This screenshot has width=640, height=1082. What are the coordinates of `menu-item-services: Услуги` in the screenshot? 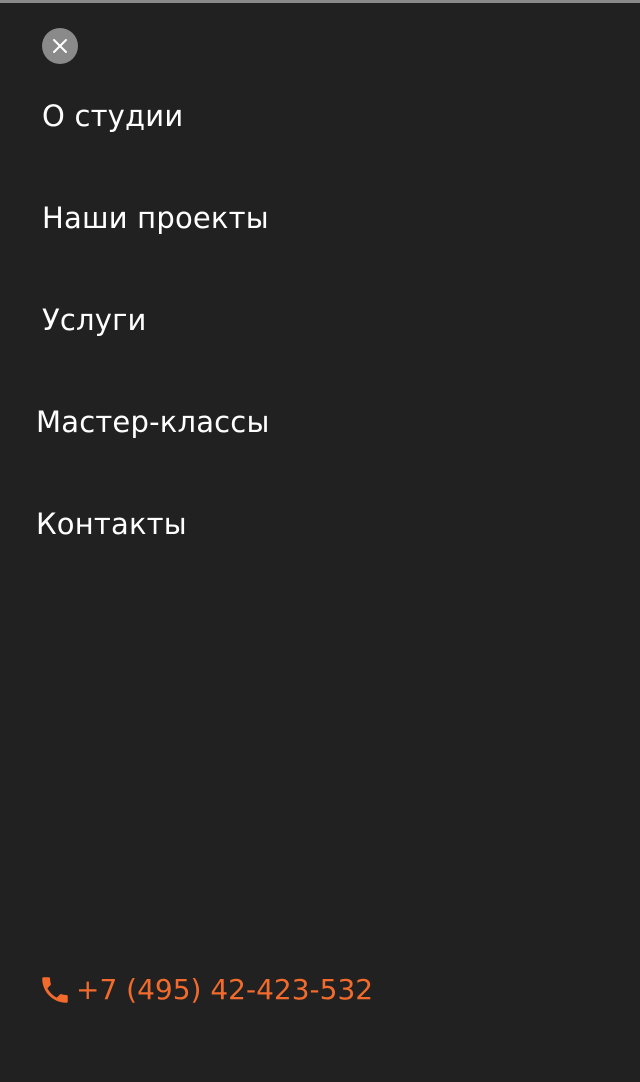 It's located at (94, 320).